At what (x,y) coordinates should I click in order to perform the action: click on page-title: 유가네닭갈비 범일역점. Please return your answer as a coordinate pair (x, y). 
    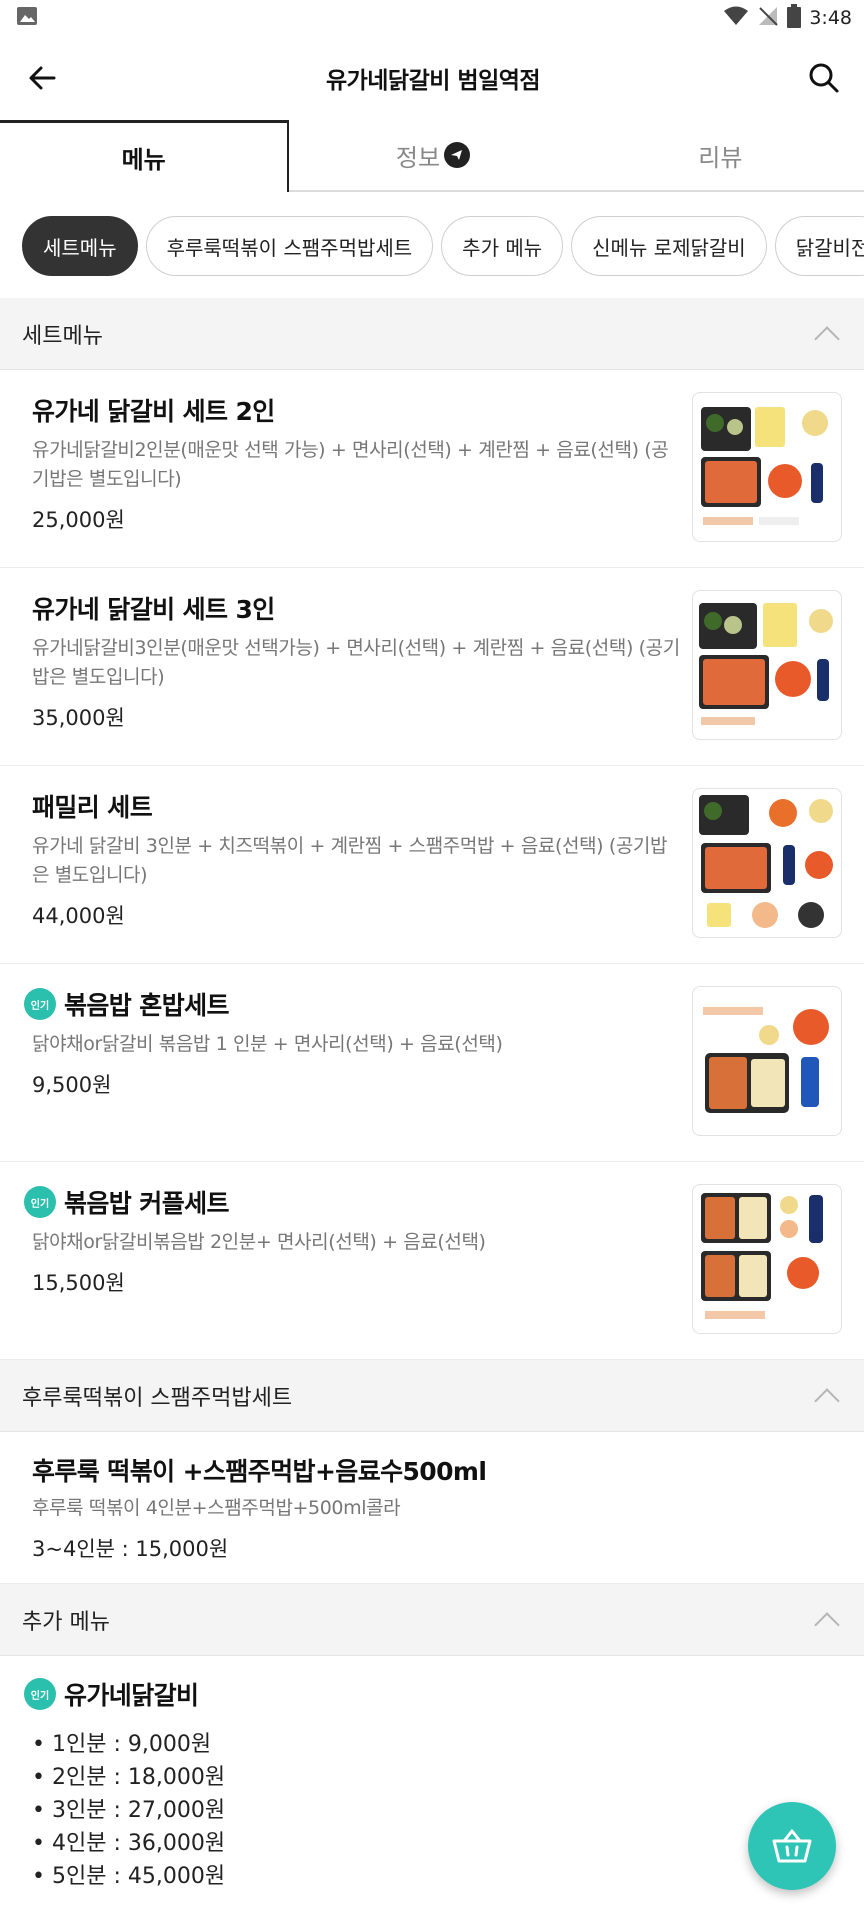
    Looking at the image, I should click on (433, 81).